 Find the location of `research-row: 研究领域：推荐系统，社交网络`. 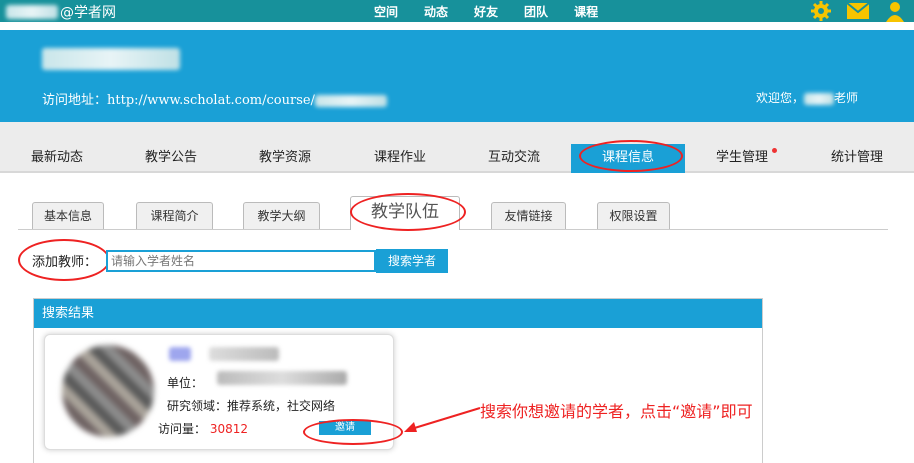

research-row: 研究领域：推荐系统，社交网络 is located at coordinates (251, 405).